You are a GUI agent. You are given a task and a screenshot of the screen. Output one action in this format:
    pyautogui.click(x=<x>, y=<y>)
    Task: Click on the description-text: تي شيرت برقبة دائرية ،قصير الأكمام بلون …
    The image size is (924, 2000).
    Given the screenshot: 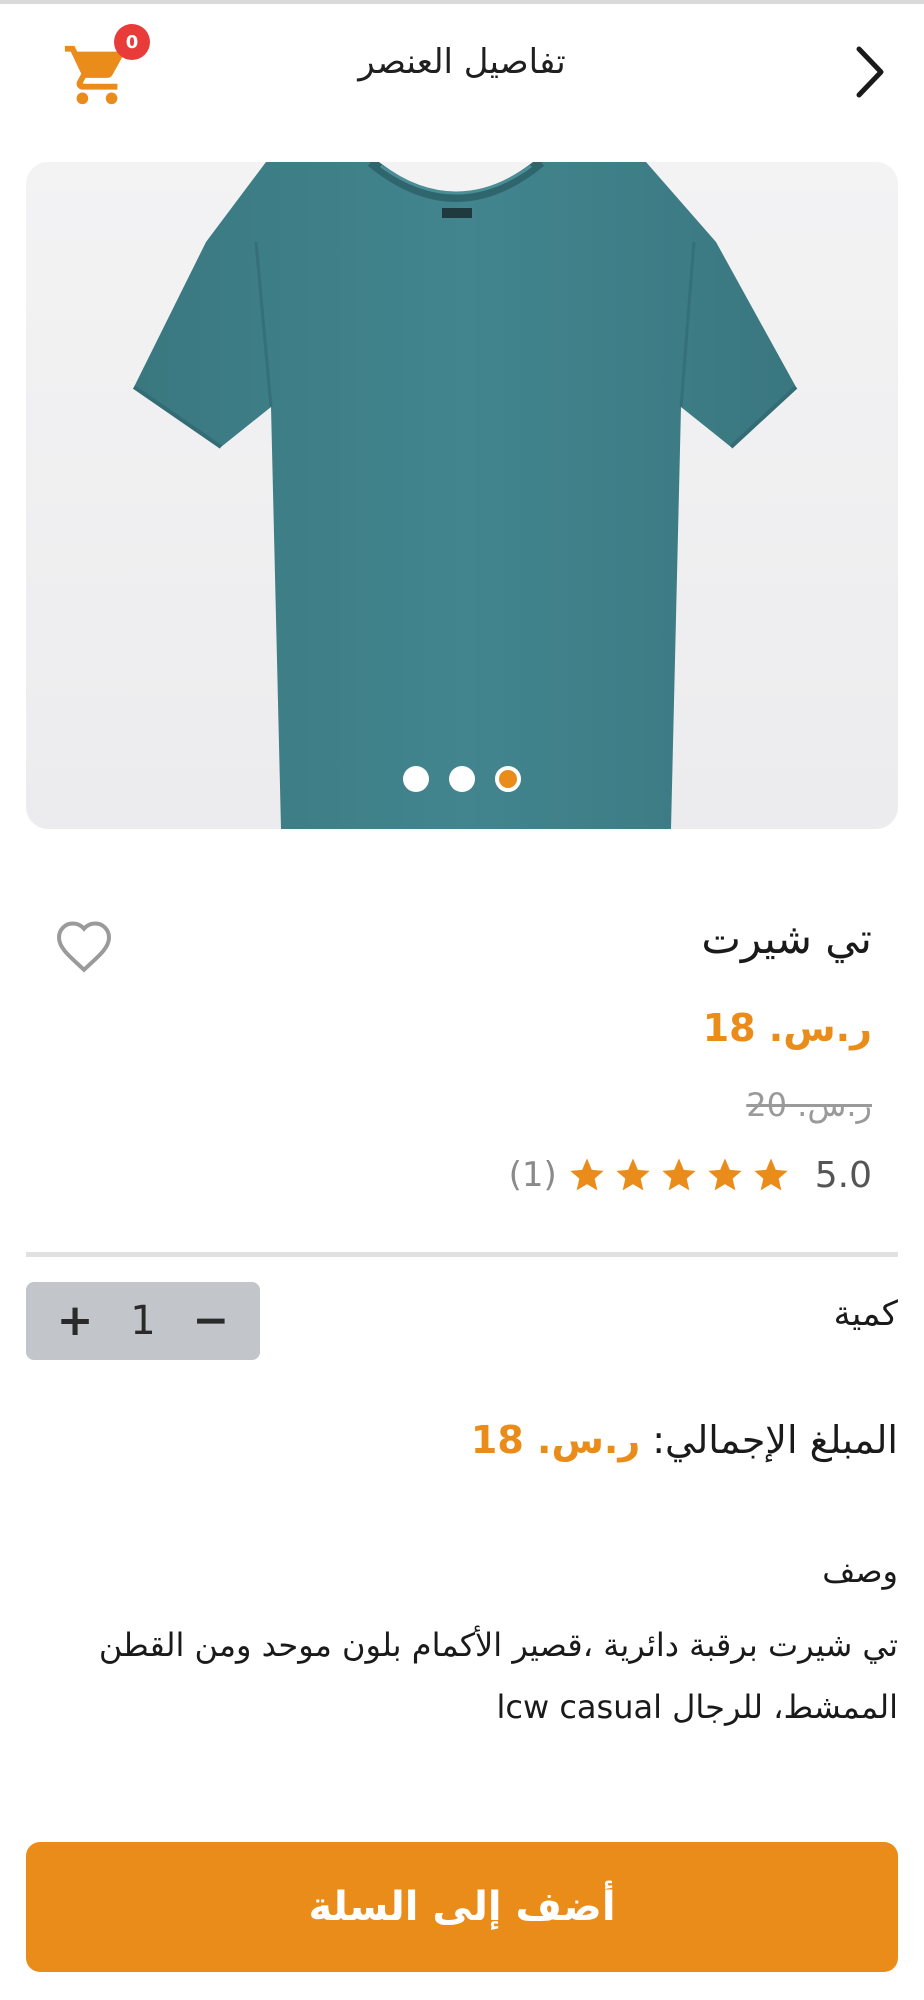 What is the action you would take?
    pyautogui.click(x=498, y=1676)
    